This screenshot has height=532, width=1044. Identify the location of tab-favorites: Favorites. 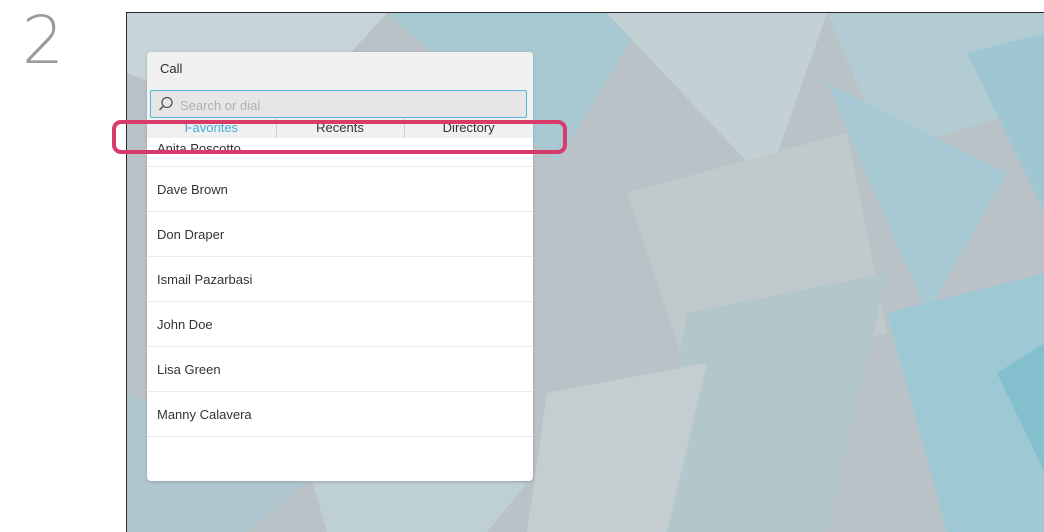
(211, 128).